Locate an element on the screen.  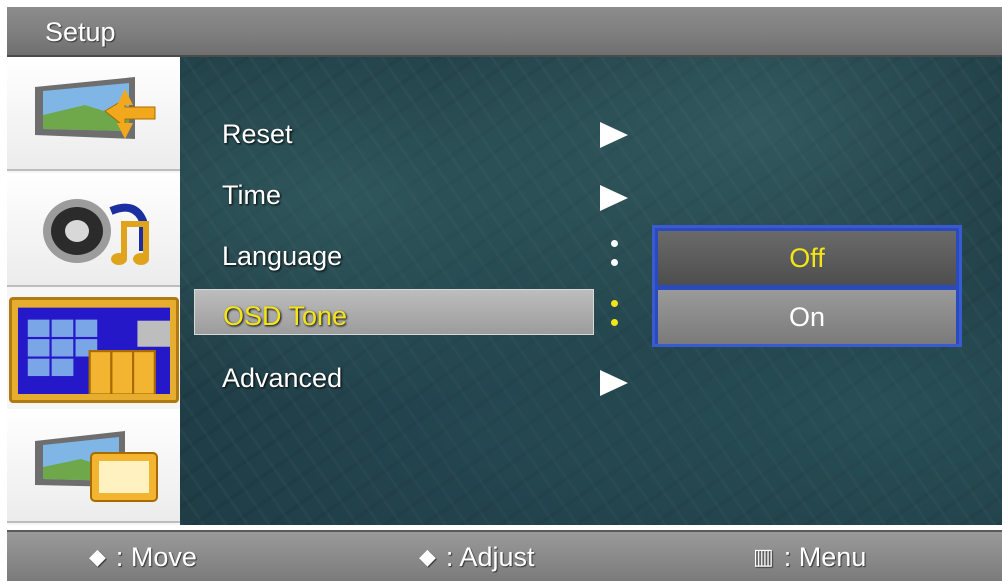
sidebar-item-input is located at coordinates (93, 114).